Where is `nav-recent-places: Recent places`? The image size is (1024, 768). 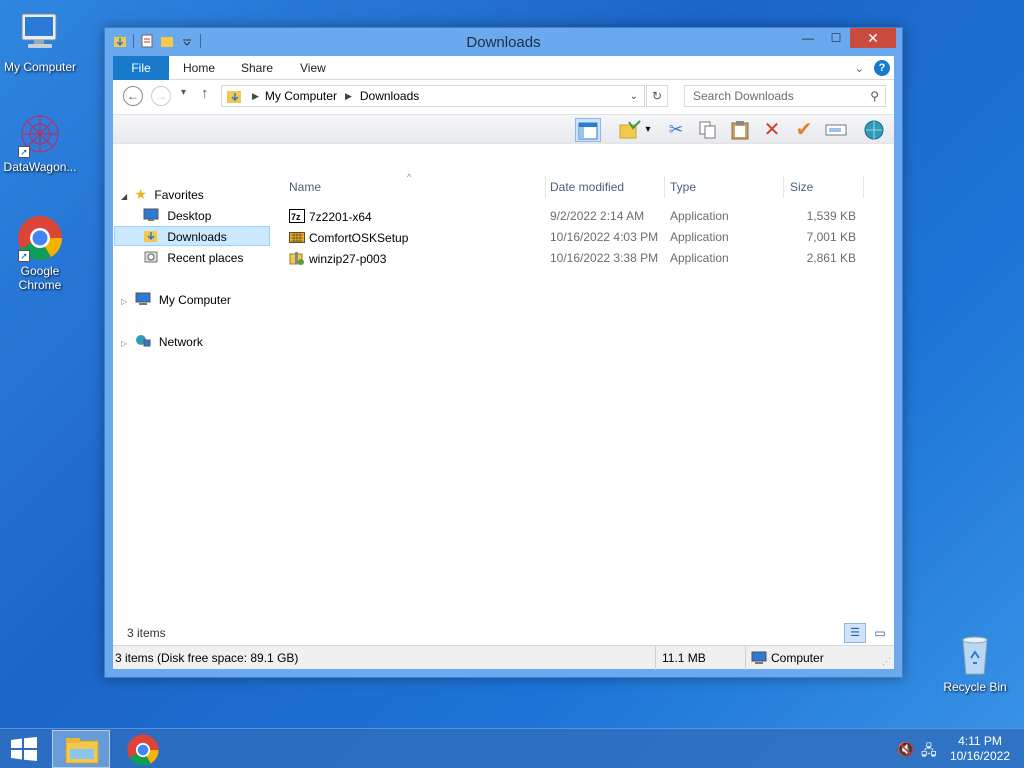
nav-recent-places: Recent places is located at coordinates (193, 258).